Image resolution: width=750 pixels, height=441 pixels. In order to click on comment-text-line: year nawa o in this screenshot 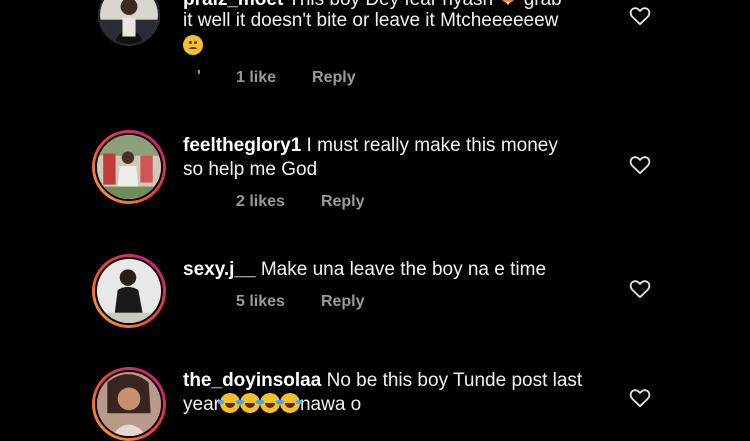, I will do `click(272, 405)`.